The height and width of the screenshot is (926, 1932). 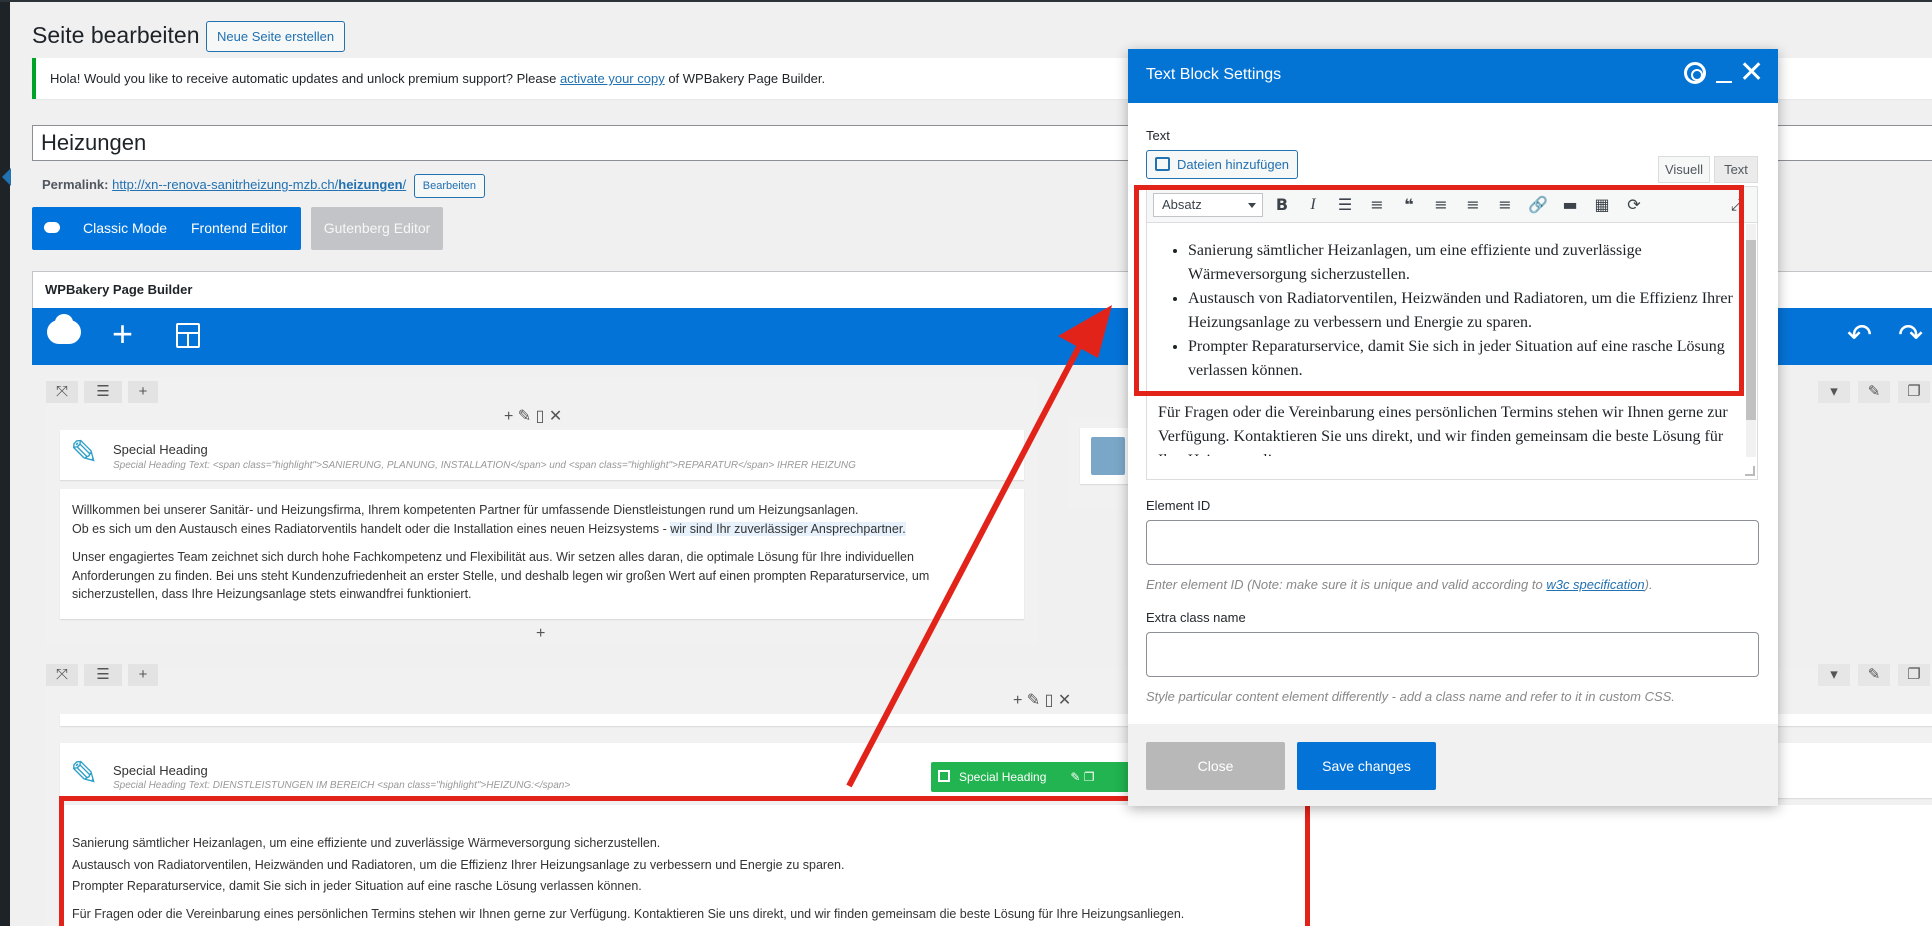 I want to click on sidebar-current-indicator, so click(x=6, y=177).